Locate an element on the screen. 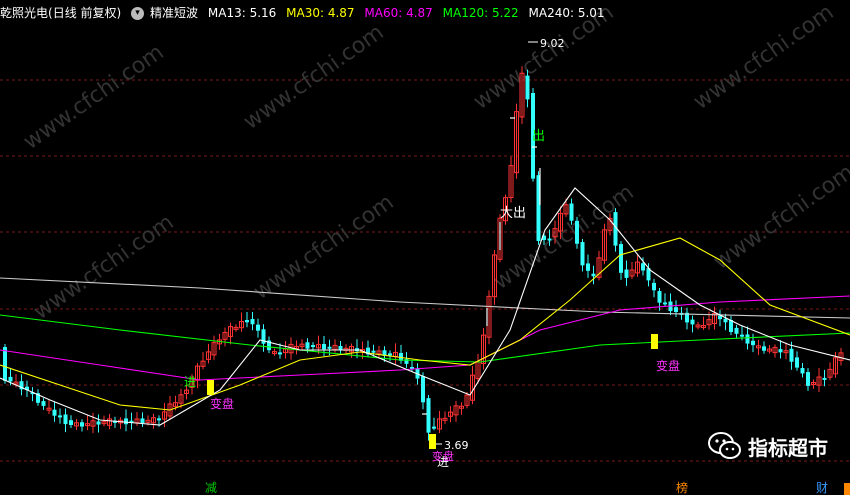 The height and width of the screenshot is (495, 850). ma240-line is located at coordinates (425, 298).